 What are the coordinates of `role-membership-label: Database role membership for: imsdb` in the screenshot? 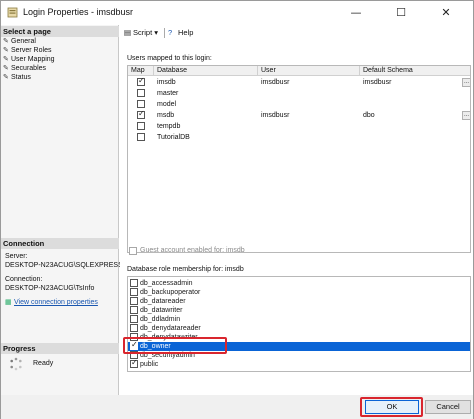 It's located at (185, 269).